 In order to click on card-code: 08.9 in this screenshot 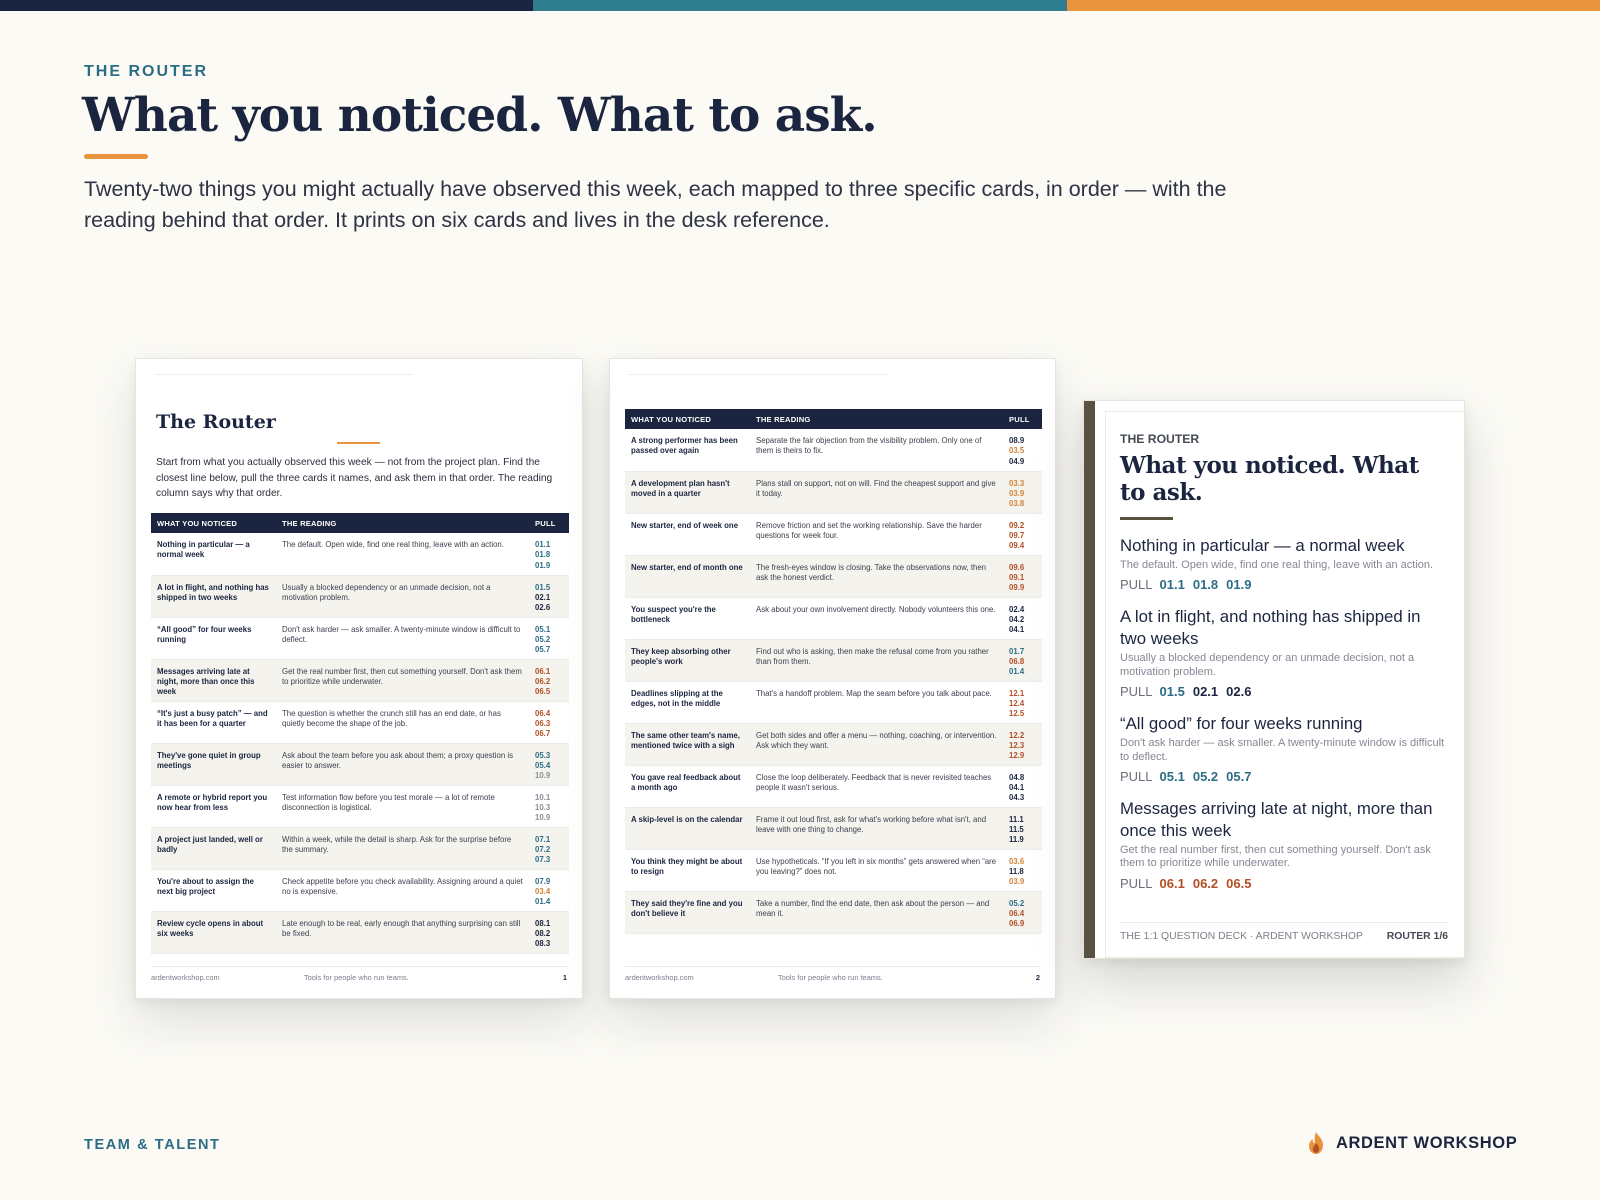, I will do `click(1017, 440)`.